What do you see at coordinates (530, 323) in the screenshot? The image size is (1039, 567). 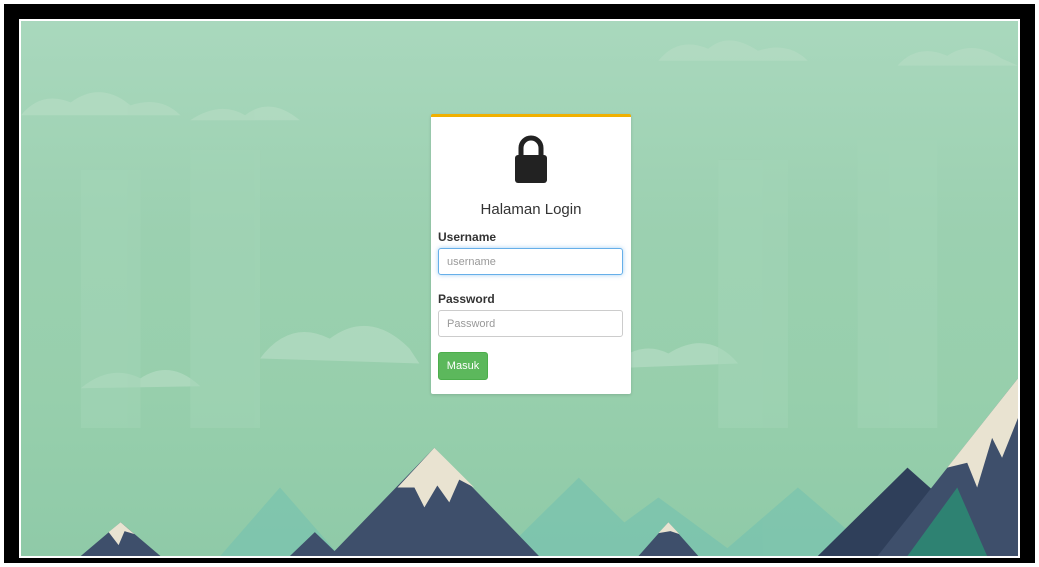 I see `password-input` at bounding box center [530, 323].